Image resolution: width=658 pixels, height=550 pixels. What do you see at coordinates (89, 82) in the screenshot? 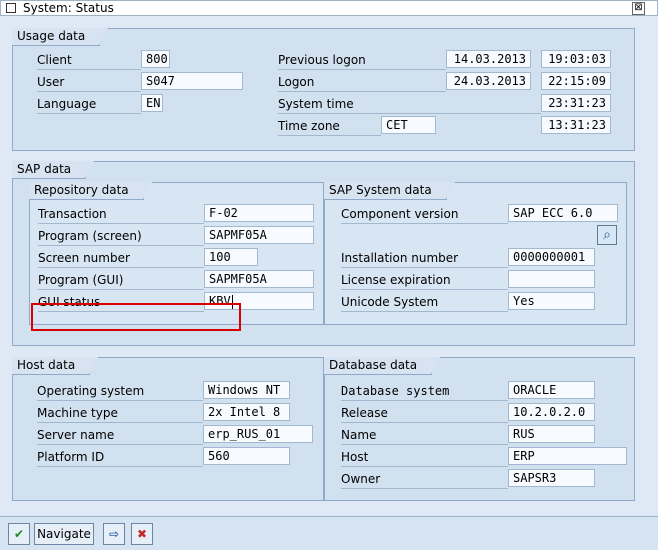
I see `user-label: User` at bounding box center [89, 82].